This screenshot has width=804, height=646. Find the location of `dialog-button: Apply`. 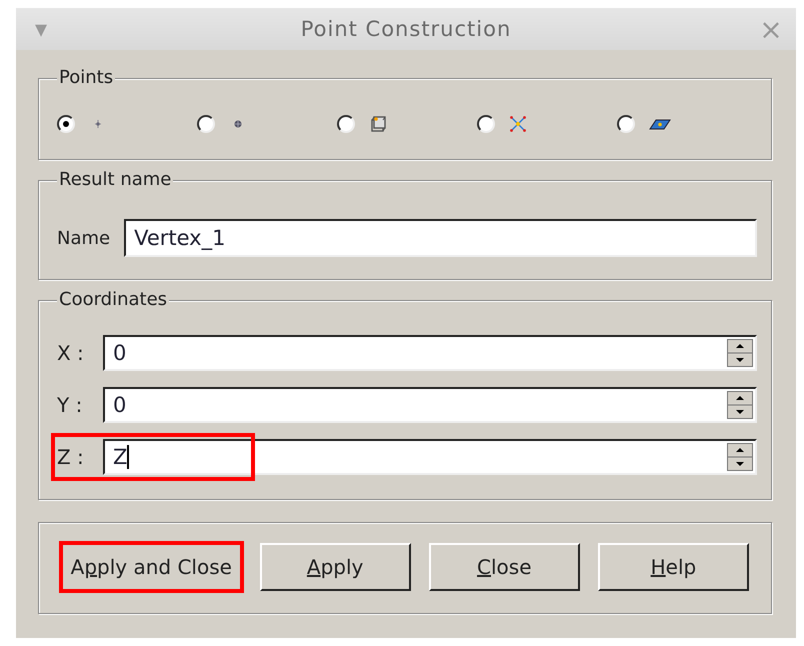

dialog-button: Apply is located at coordinates (335, 567).